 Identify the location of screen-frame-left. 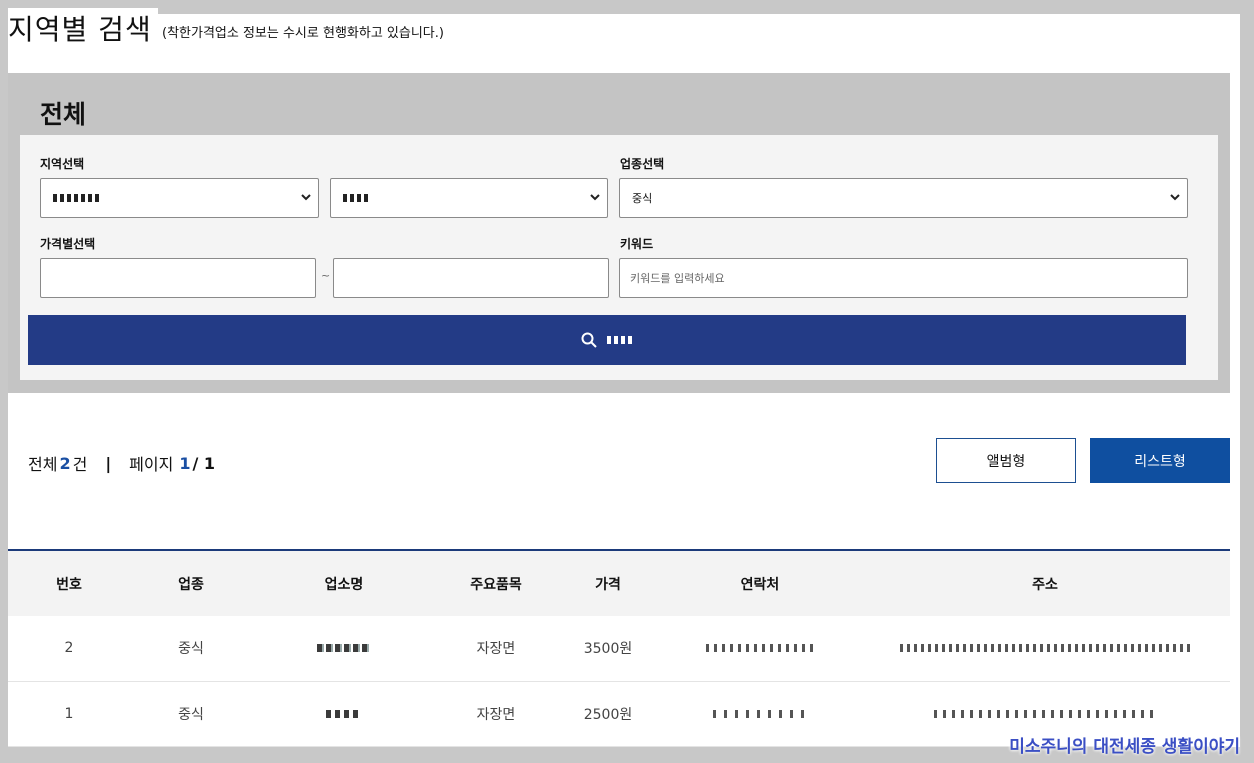
(4, 381).